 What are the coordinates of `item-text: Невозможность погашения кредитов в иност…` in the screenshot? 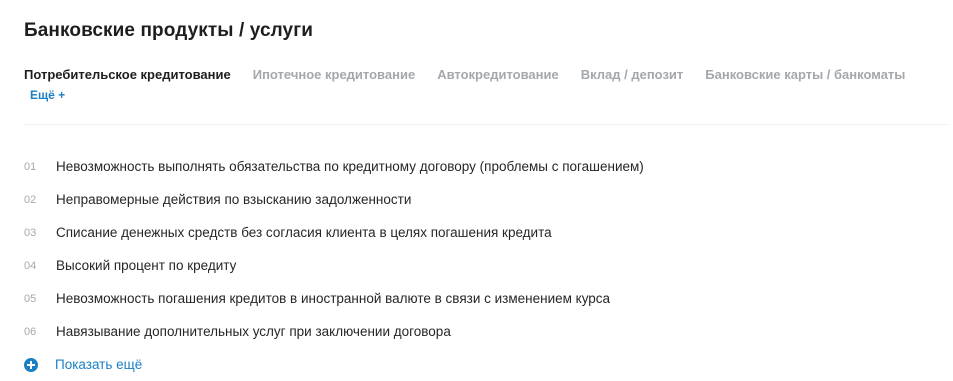 It's located at (333, 298).